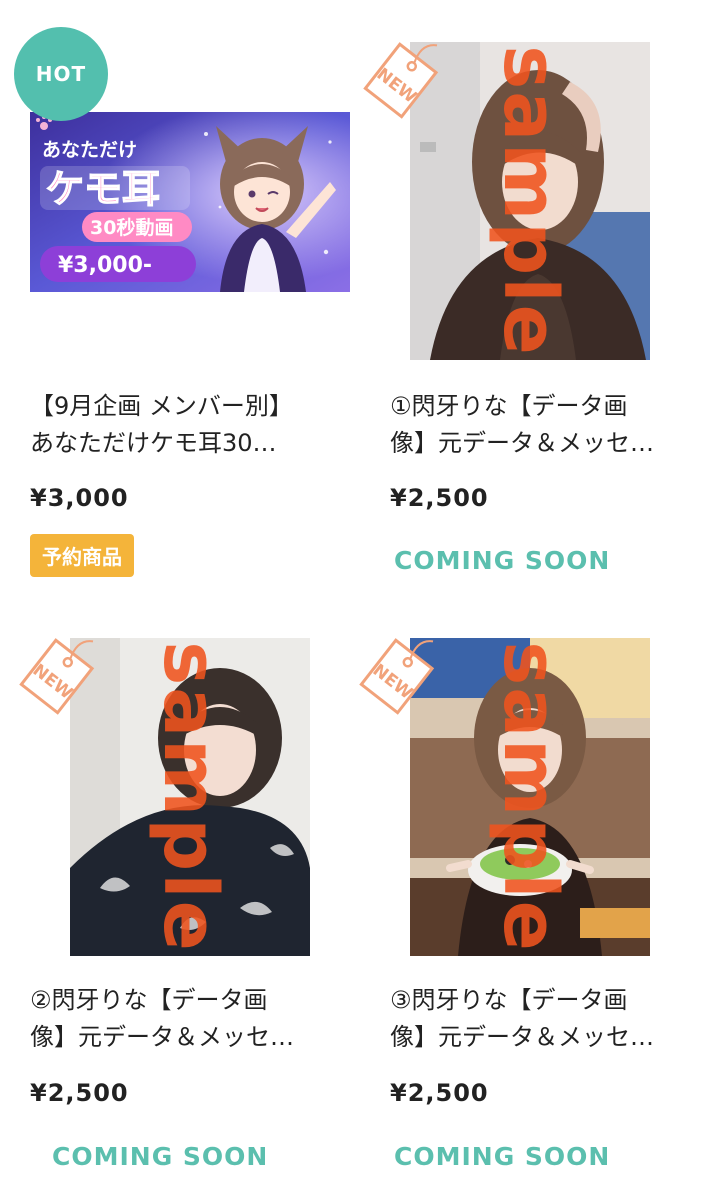 The image size is (720, 1200). I want to click on hot-badge: HOT, so click(61, 74).